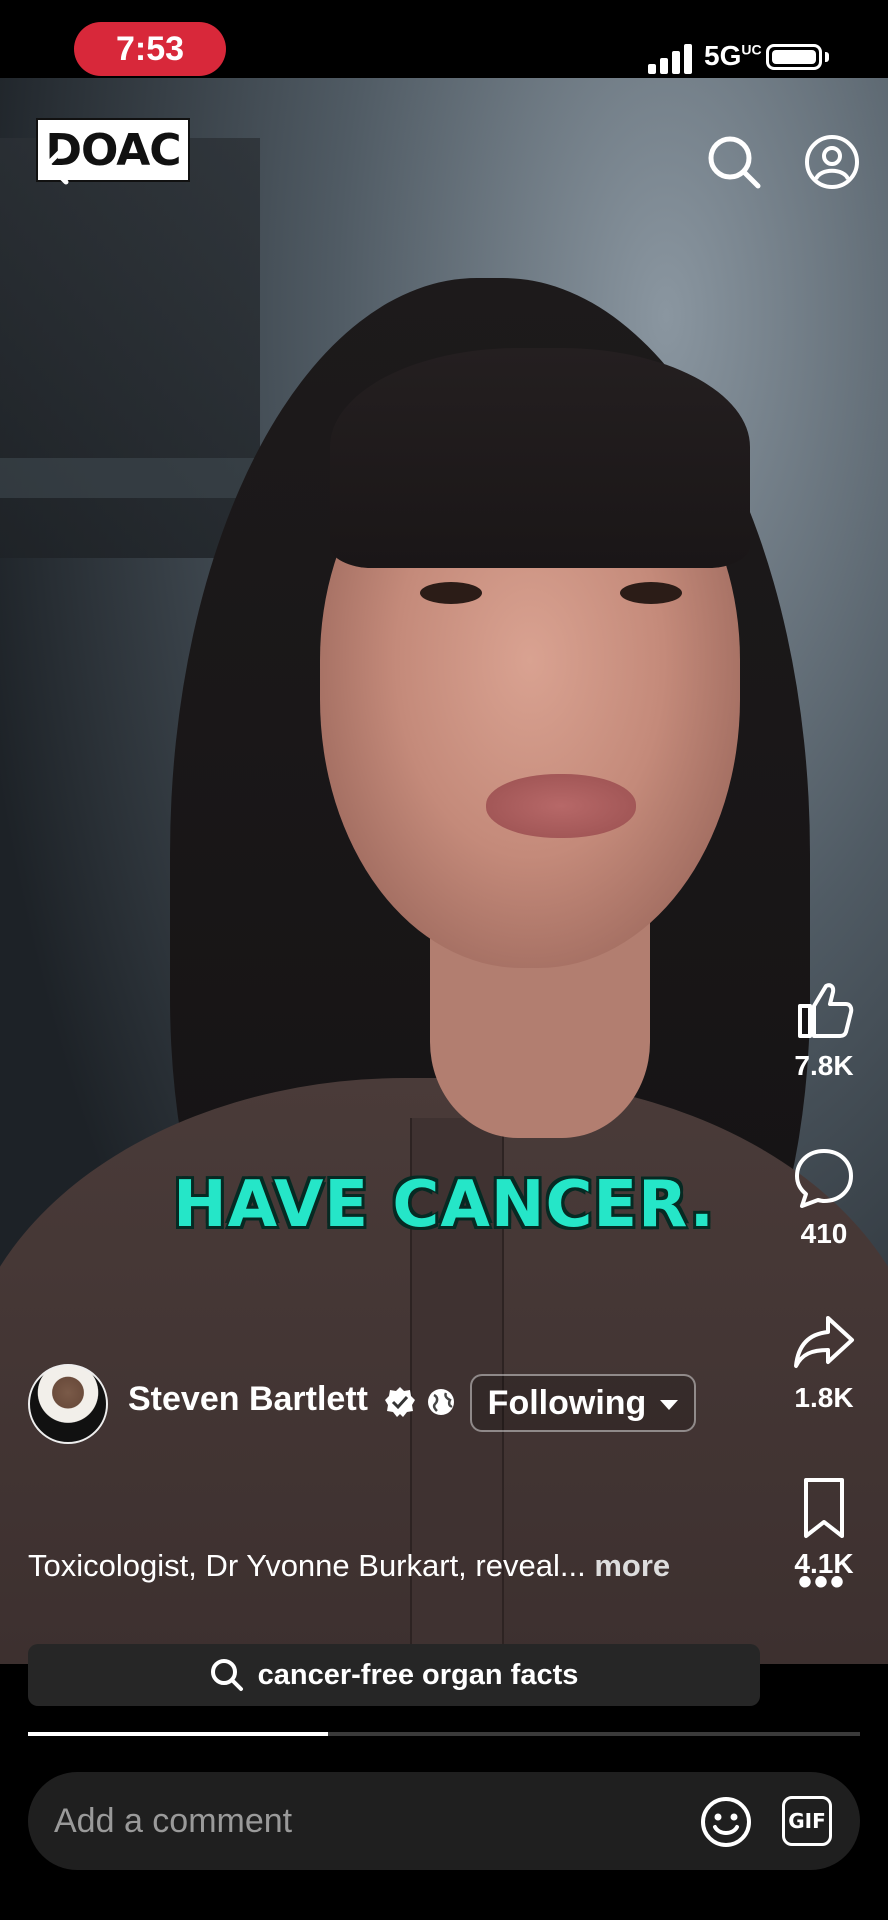 The width and height of the screenshot is (888, 1920). What do you see at coordinates (832, 162) in the screenshot?
I see `profile-icon` at bounding box center [832, 162].